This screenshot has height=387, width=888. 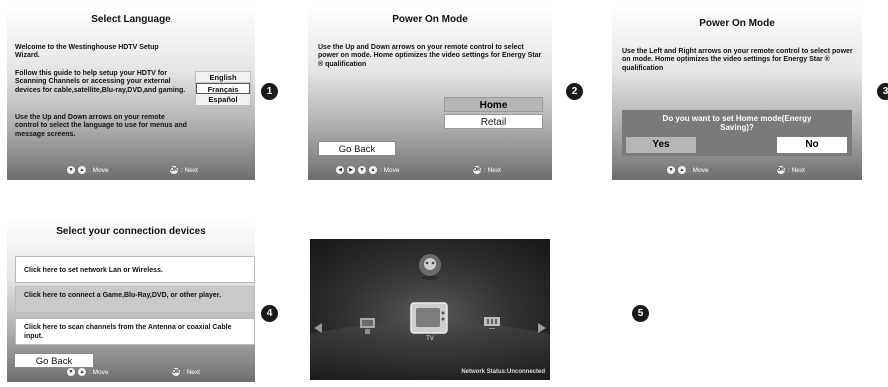 I want to click on language-option-espanol: Español, so click(x=223, y=99).